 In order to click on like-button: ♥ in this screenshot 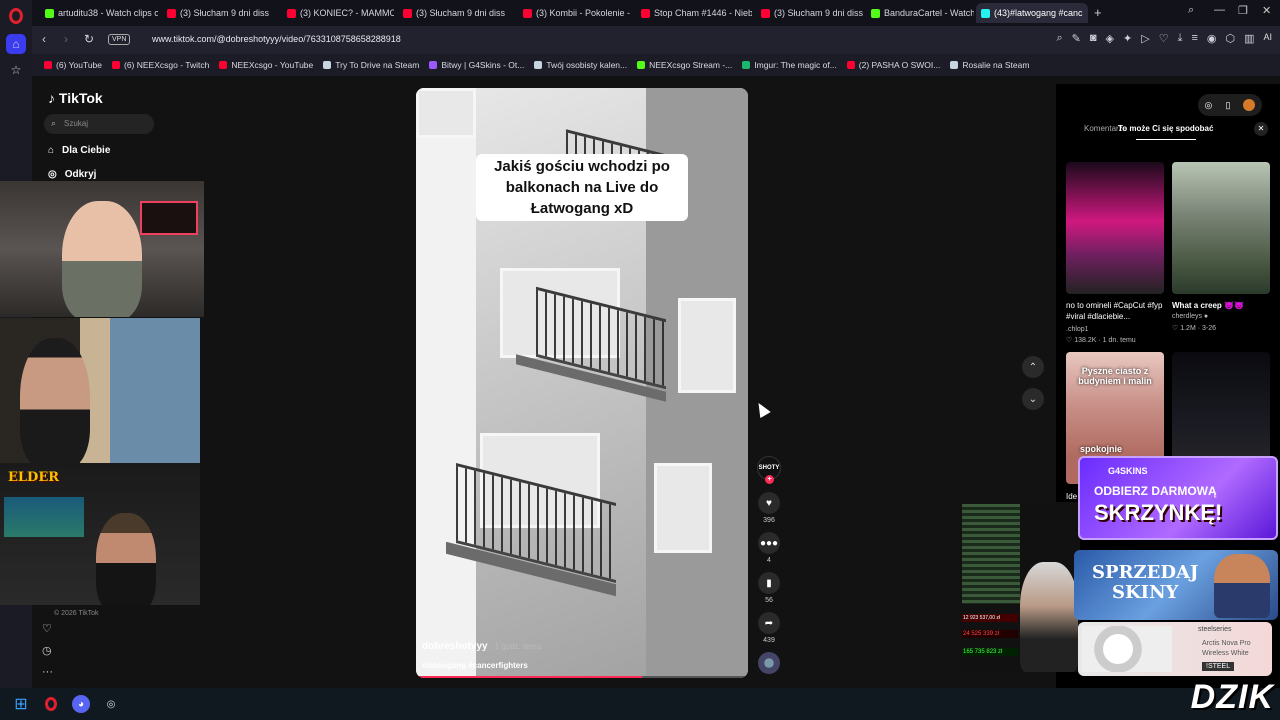, I will do `click(769, 503)`.